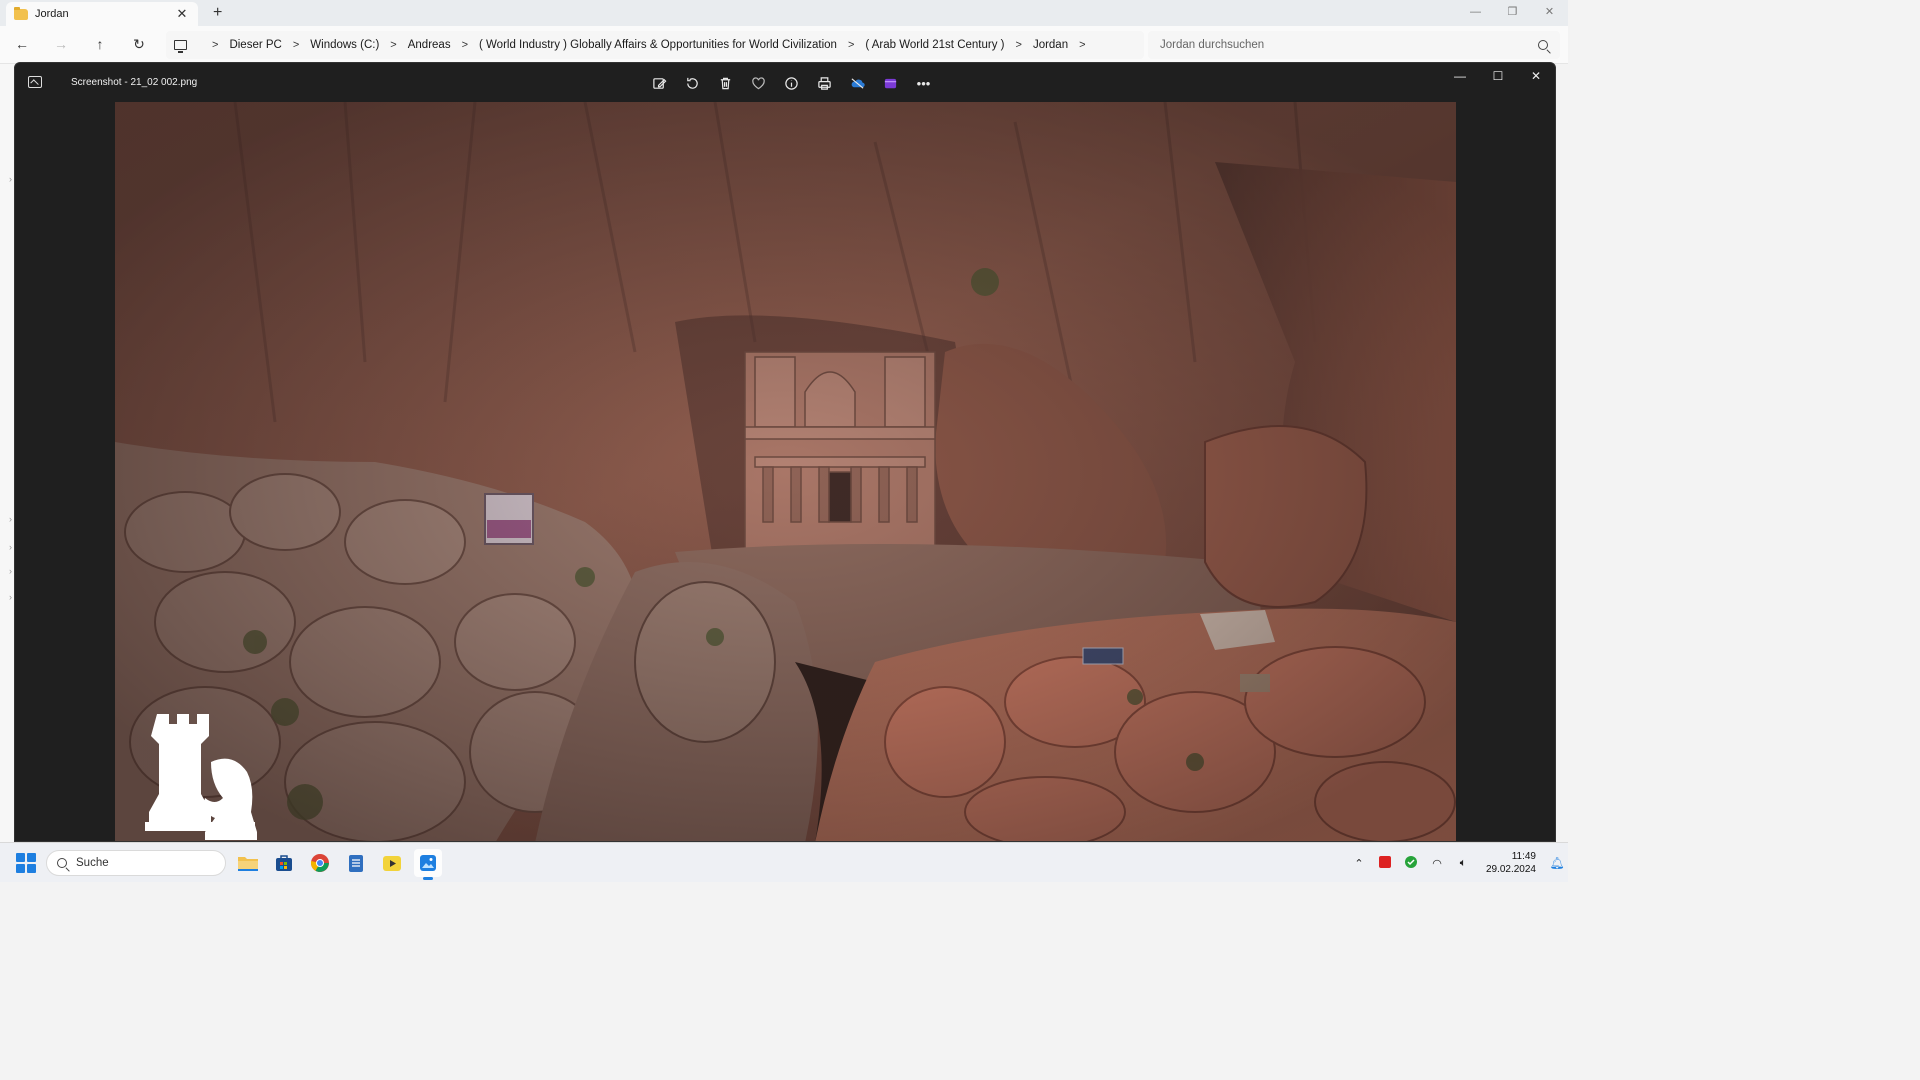  I want to click on photos-icon, so click(428, 864).